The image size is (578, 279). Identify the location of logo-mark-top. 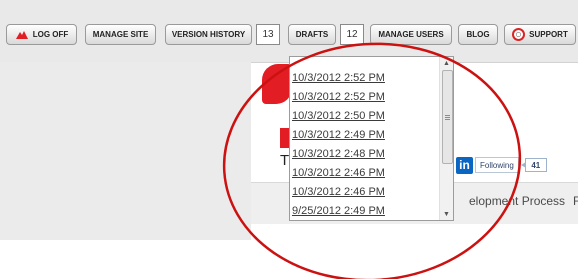
(277, 84).